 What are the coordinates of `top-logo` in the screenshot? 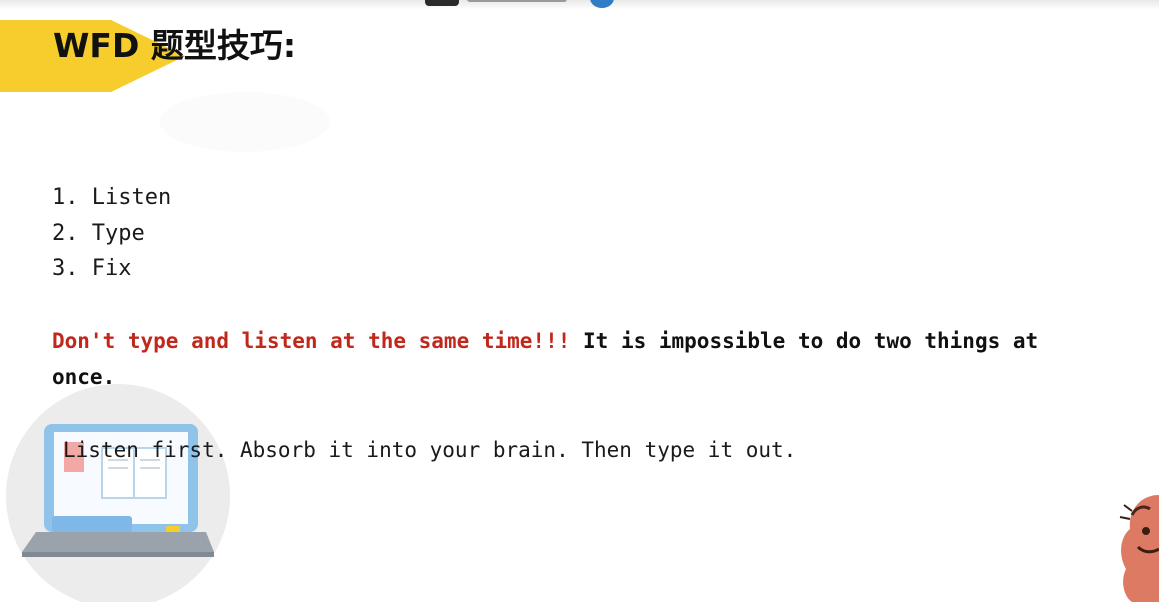 It's located at (497, 4).